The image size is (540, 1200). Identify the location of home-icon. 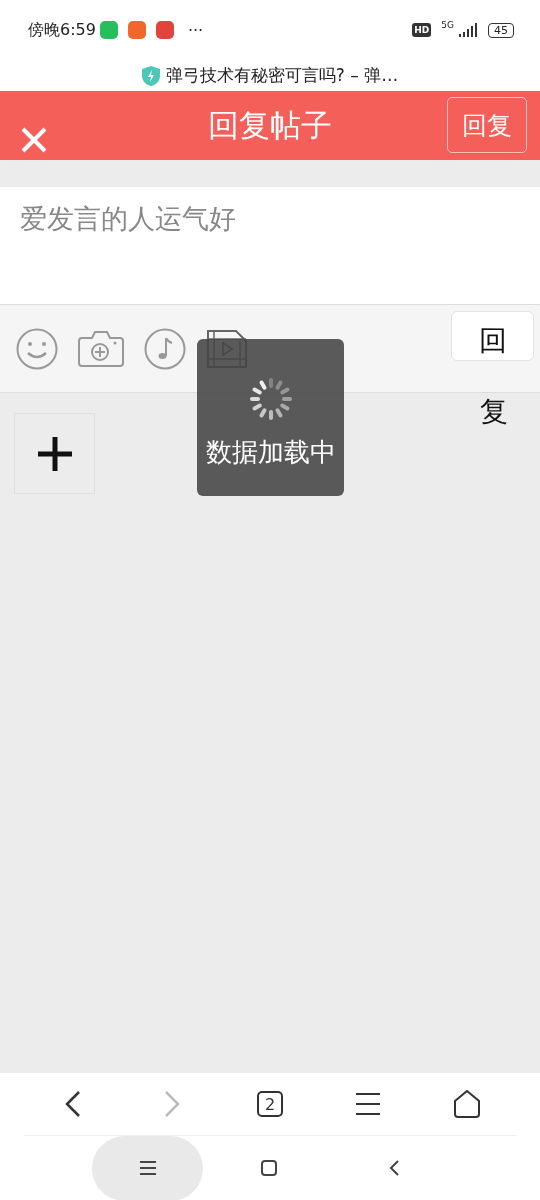
(466, 1104).